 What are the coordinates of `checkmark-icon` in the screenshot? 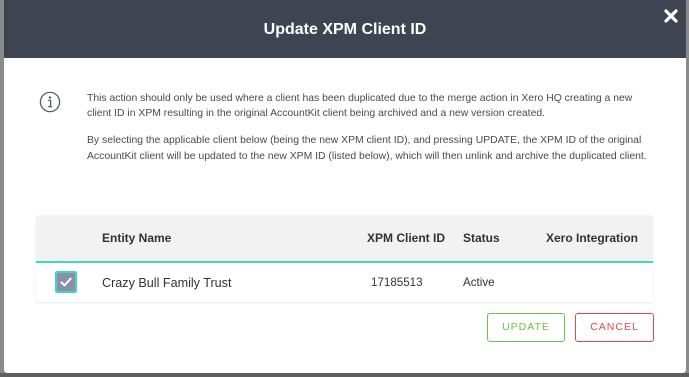 It's located at (66, 282).